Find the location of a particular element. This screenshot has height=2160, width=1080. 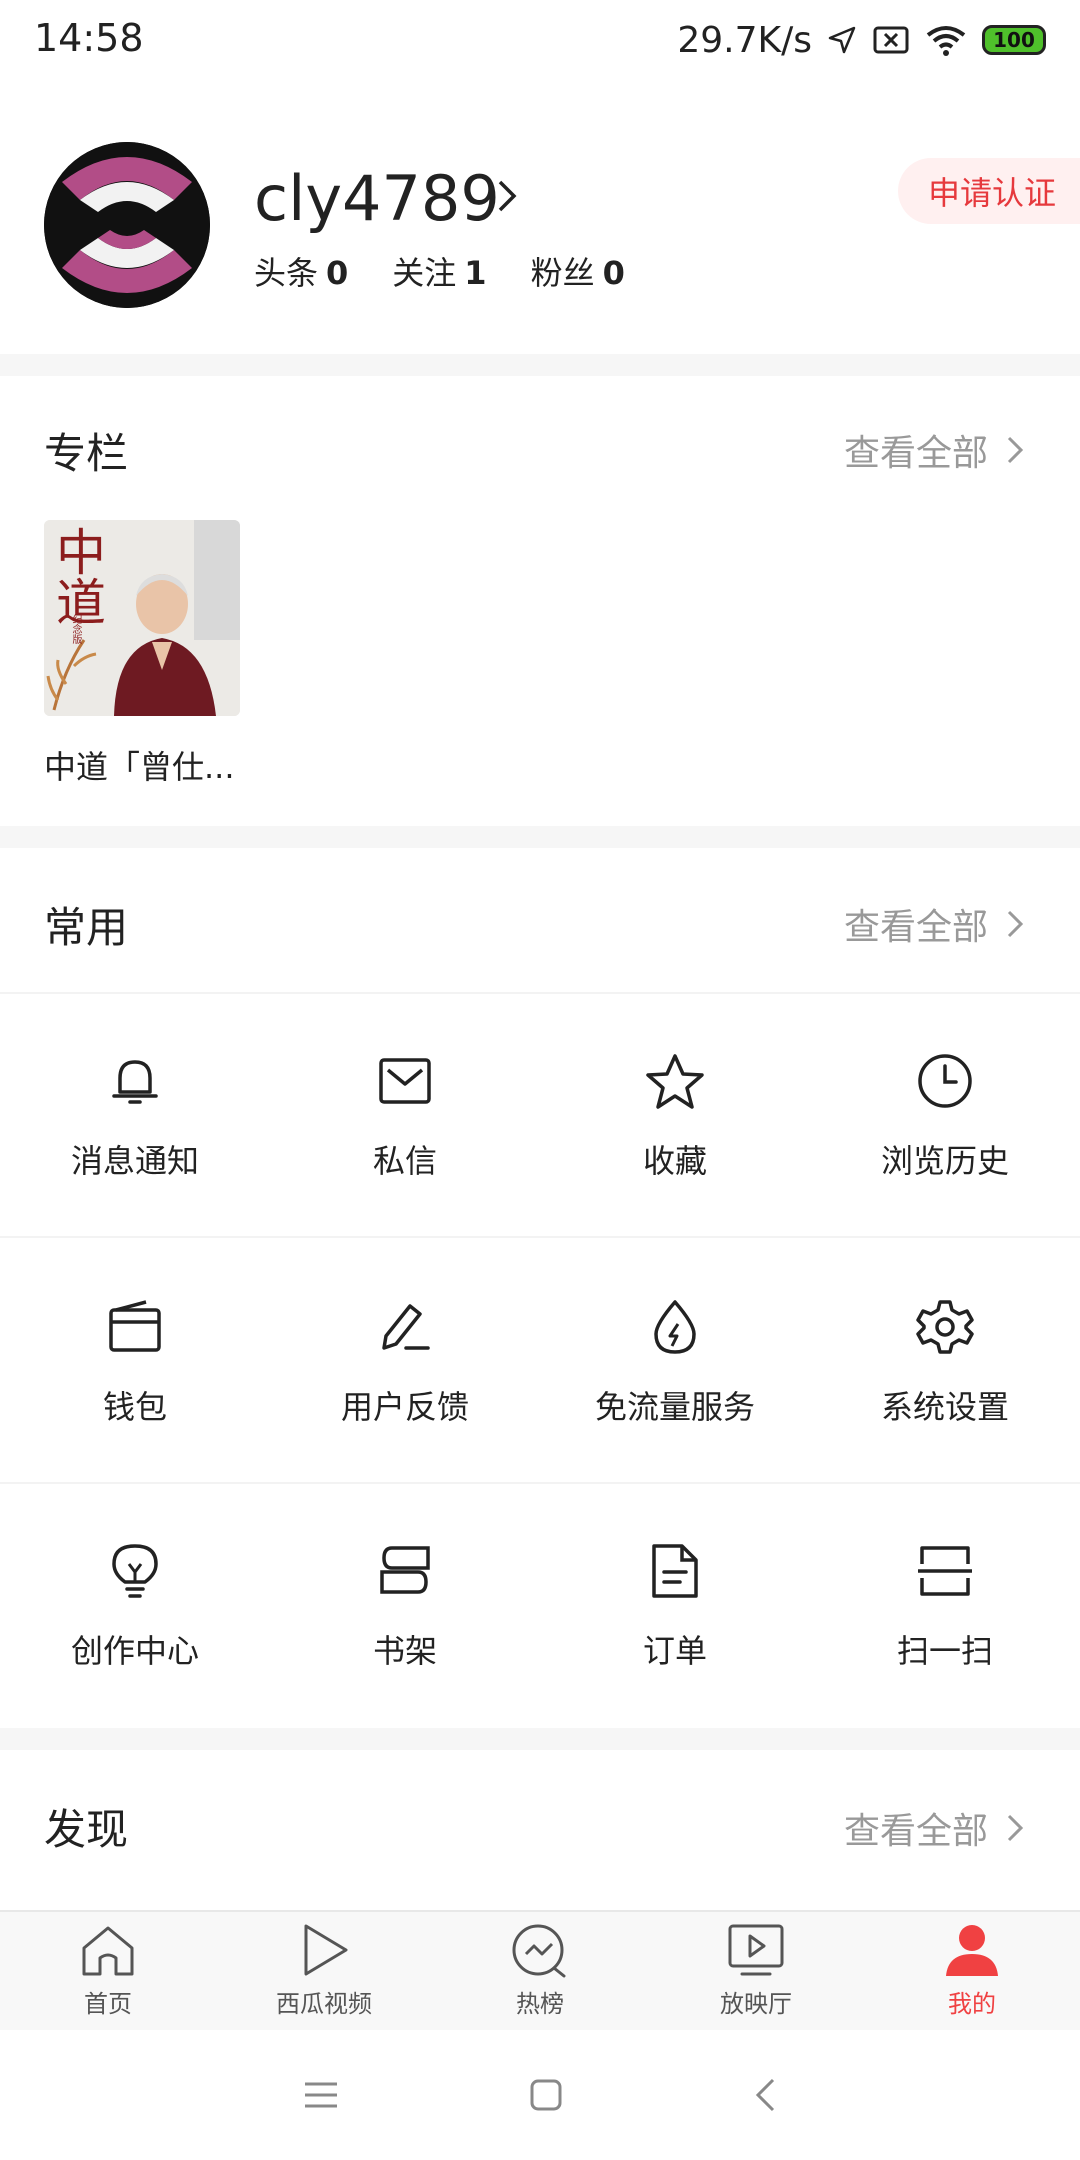

common-item-feedback: 用户反馈 is located at coordinates (405, 1363).